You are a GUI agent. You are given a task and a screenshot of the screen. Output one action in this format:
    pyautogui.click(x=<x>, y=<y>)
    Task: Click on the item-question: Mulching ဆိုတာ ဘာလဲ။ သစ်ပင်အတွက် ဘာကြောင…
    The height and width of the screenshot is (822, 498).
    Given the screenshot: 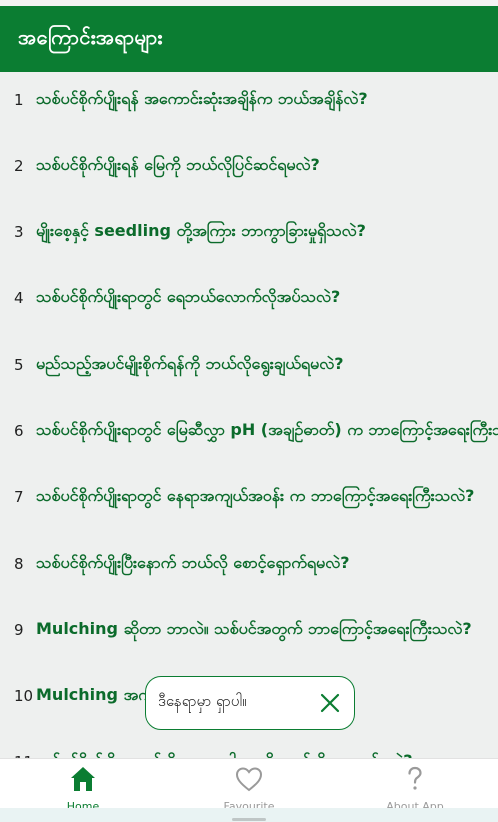 What is the action you would take?
    pyautogui.click(x=254, y=630)
    